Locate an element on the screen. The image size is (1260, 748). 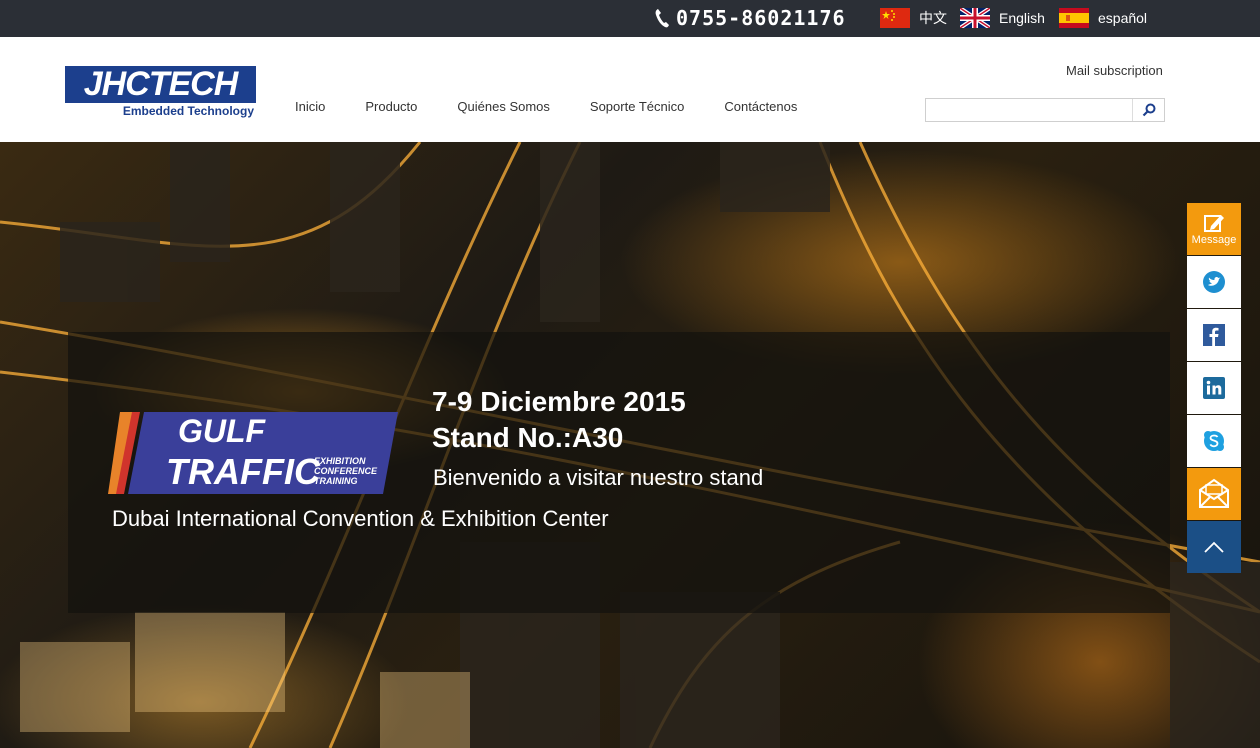
skype-icon is located at coordinates (1214, 441).